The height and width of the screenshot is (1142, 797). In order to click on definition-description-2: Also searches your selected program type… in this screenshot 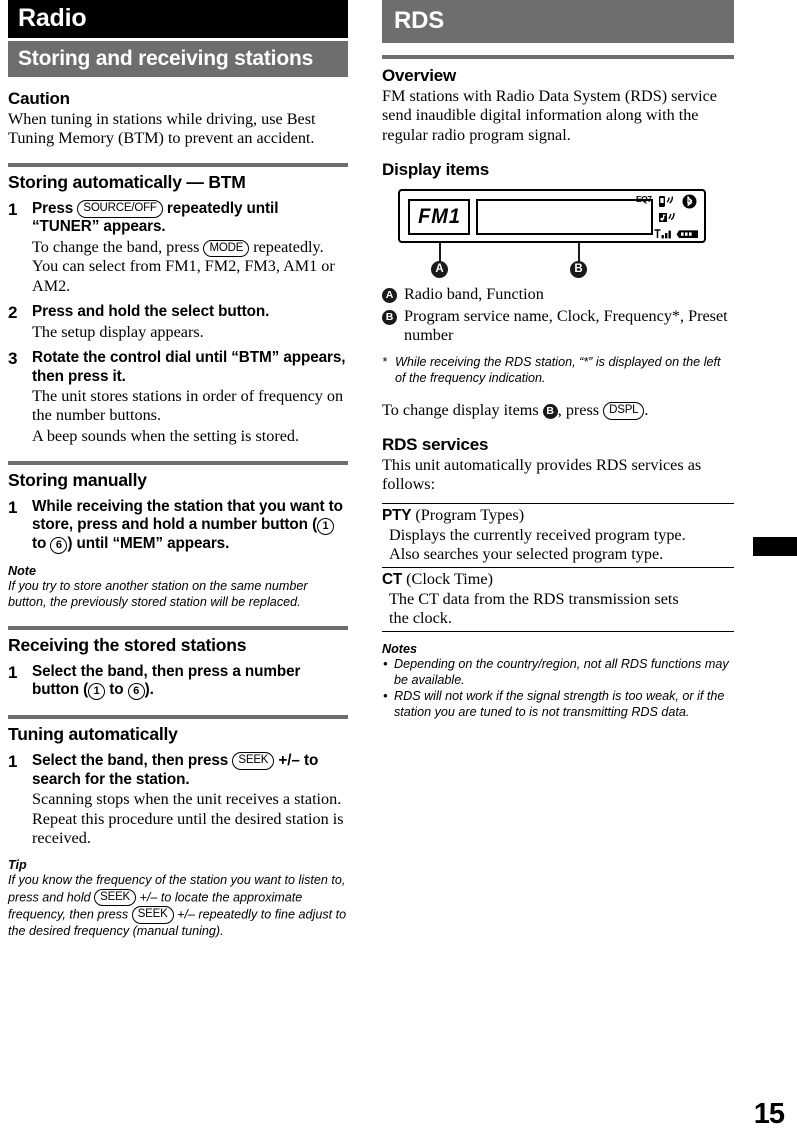, I will do `click(526, 554)`.